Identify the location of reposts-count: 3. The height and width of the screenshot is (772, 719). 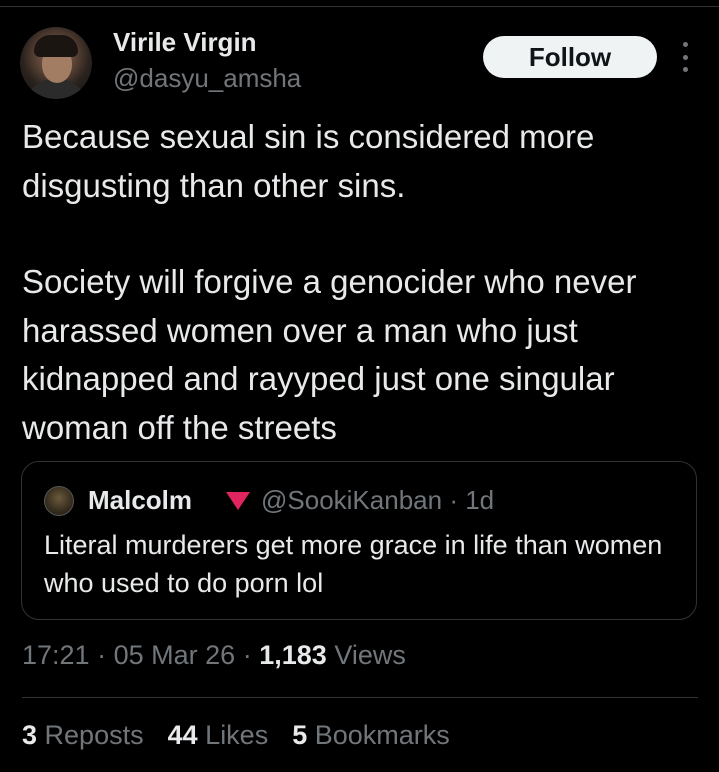
(30, 735).